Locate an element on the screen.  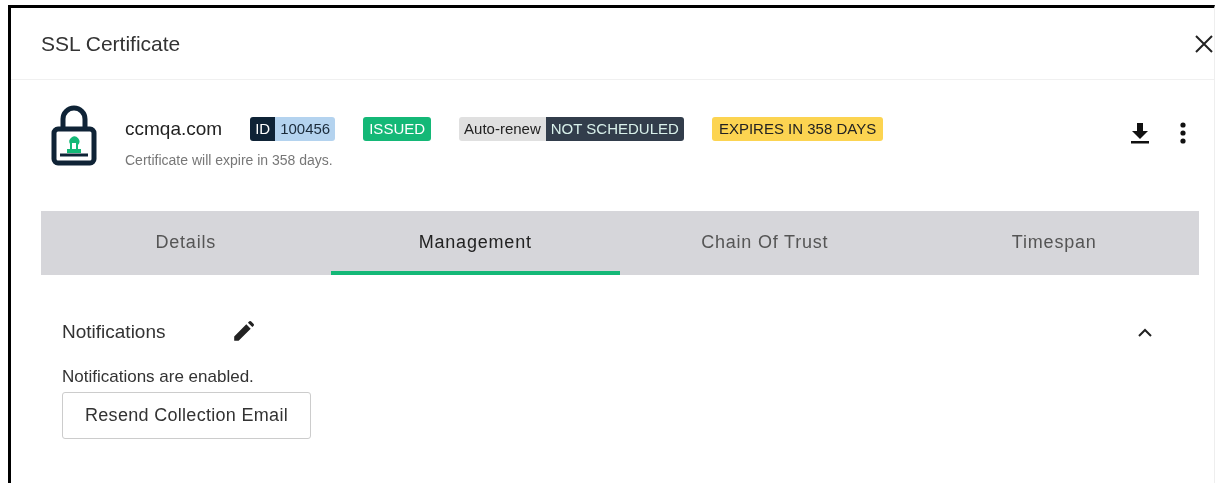
resend-email-button: Resend Collection Email is located at coordinates (186, 415).